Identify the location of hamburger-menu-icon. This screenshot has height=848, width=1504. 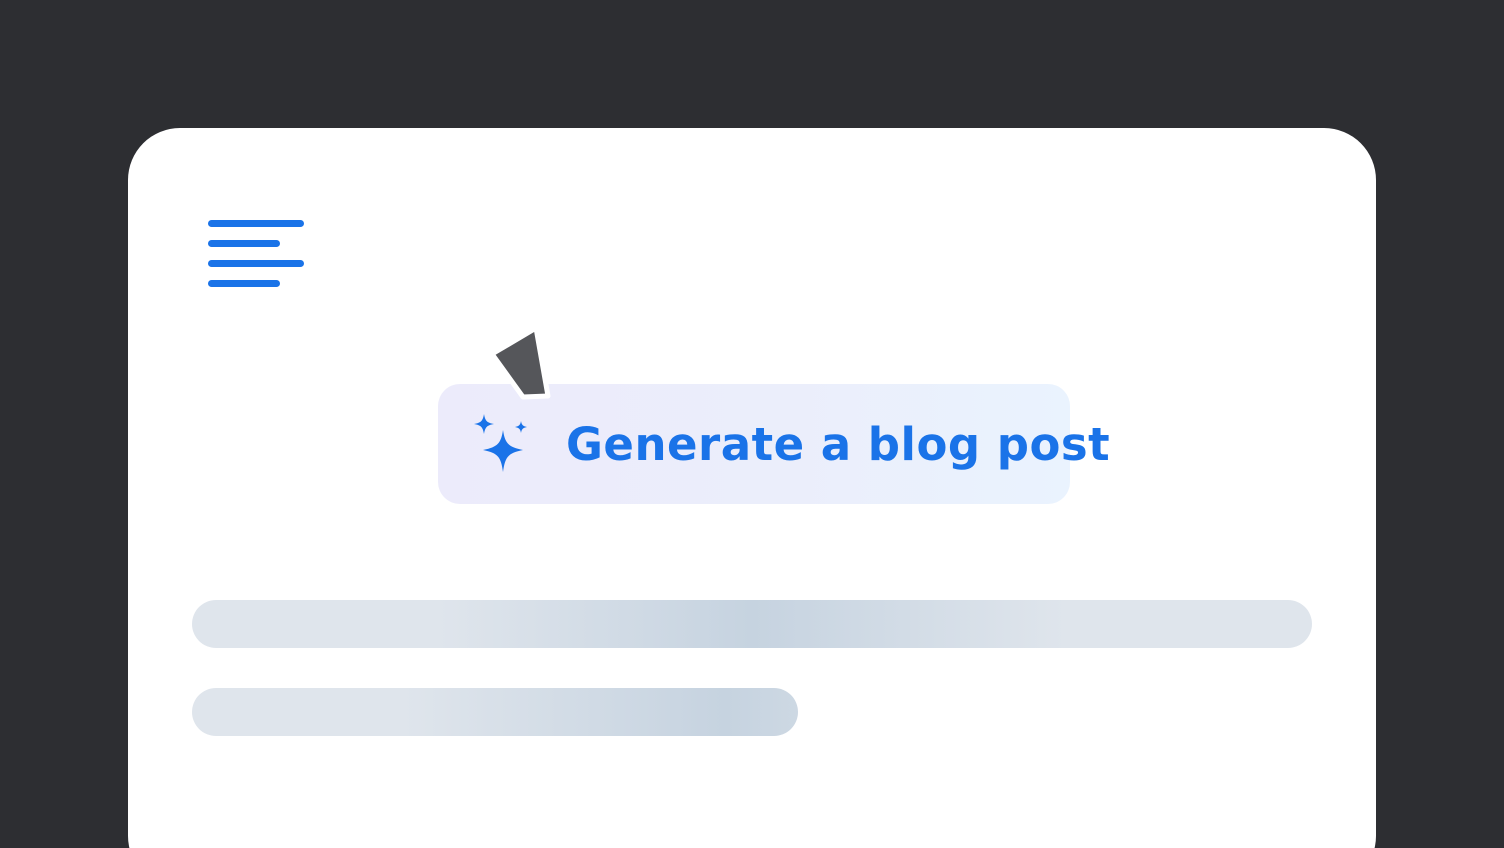
(256, 254).